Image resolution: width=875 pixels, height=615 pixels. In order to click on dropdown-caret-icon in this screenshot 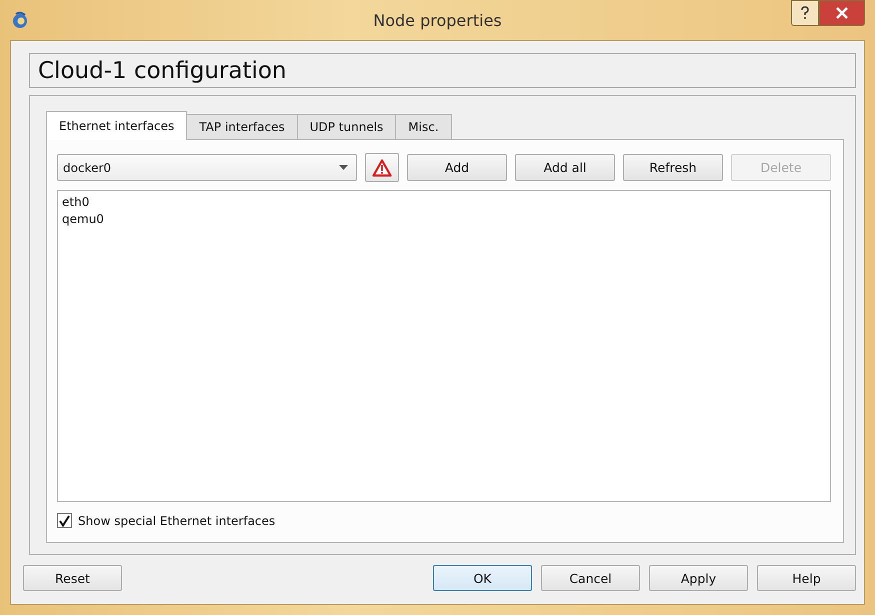, I will do `click(343, 167)`.